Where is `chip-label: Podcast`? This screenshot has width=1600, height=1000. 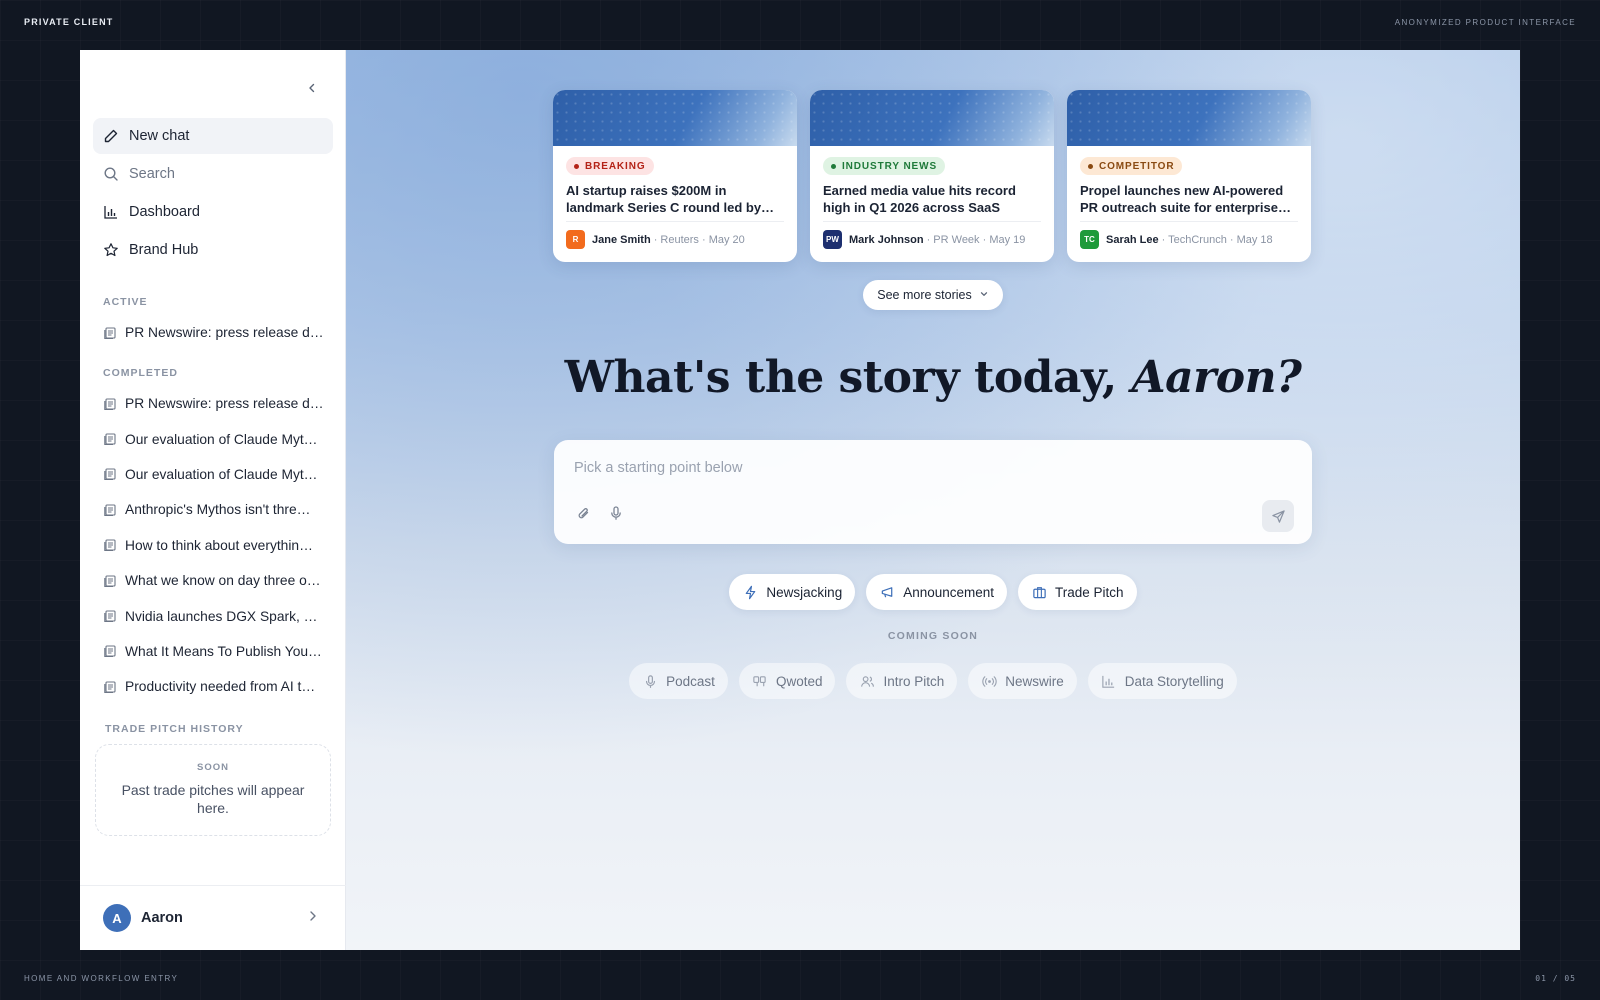
chip-label: Podcast is located at coordinates (690, 681).